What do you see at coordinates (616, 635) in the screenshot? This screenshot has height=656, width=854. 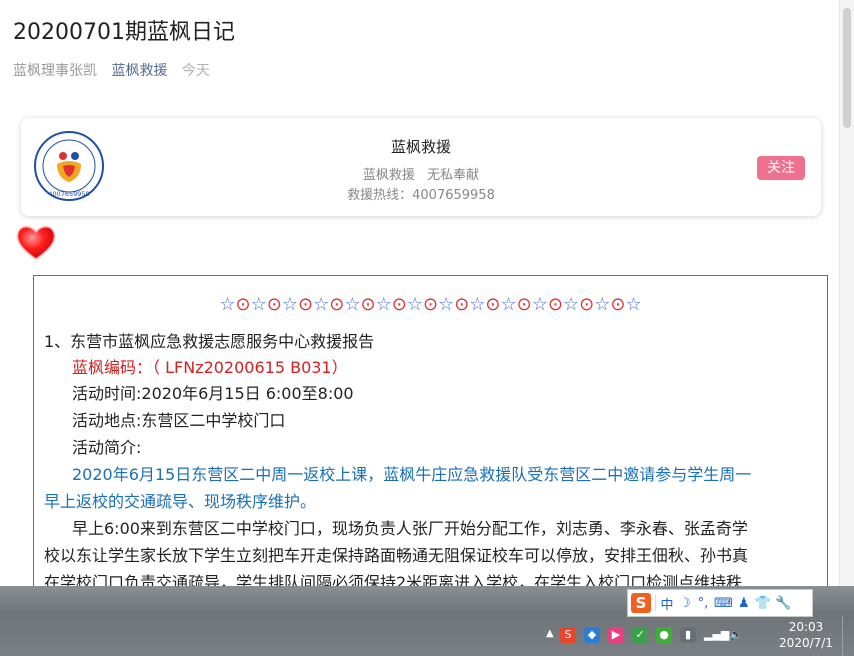 I see `media-player-icon: ▶` at bounding box center [616, 635].